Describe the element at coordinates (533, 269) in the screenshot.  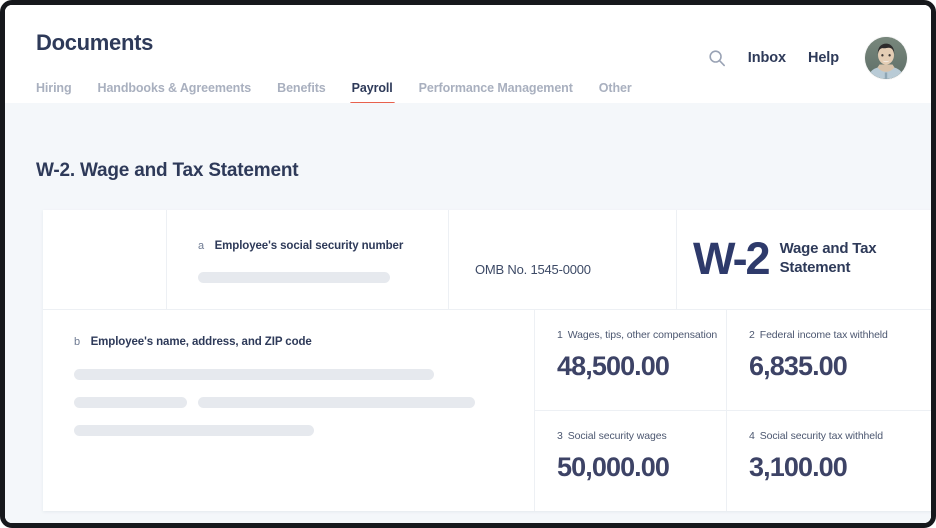
I see `omb-number: OMB No. 1545-0000` at that location.